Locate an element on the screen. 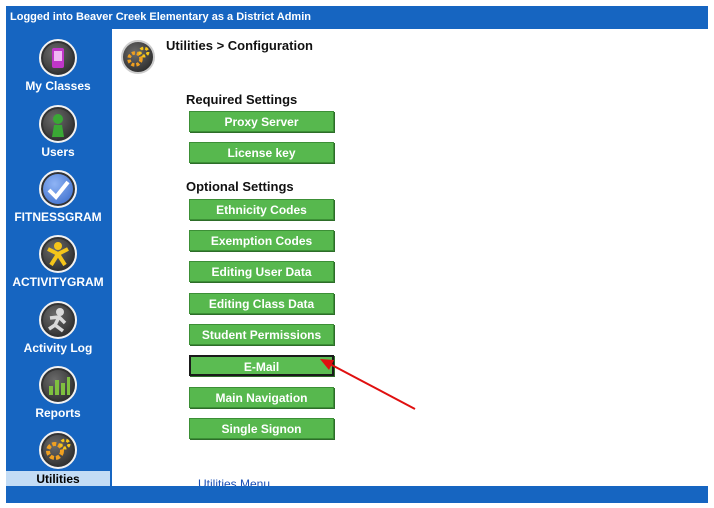  sidebar-item-label: Activity Log is located at coordinates (58, 348).